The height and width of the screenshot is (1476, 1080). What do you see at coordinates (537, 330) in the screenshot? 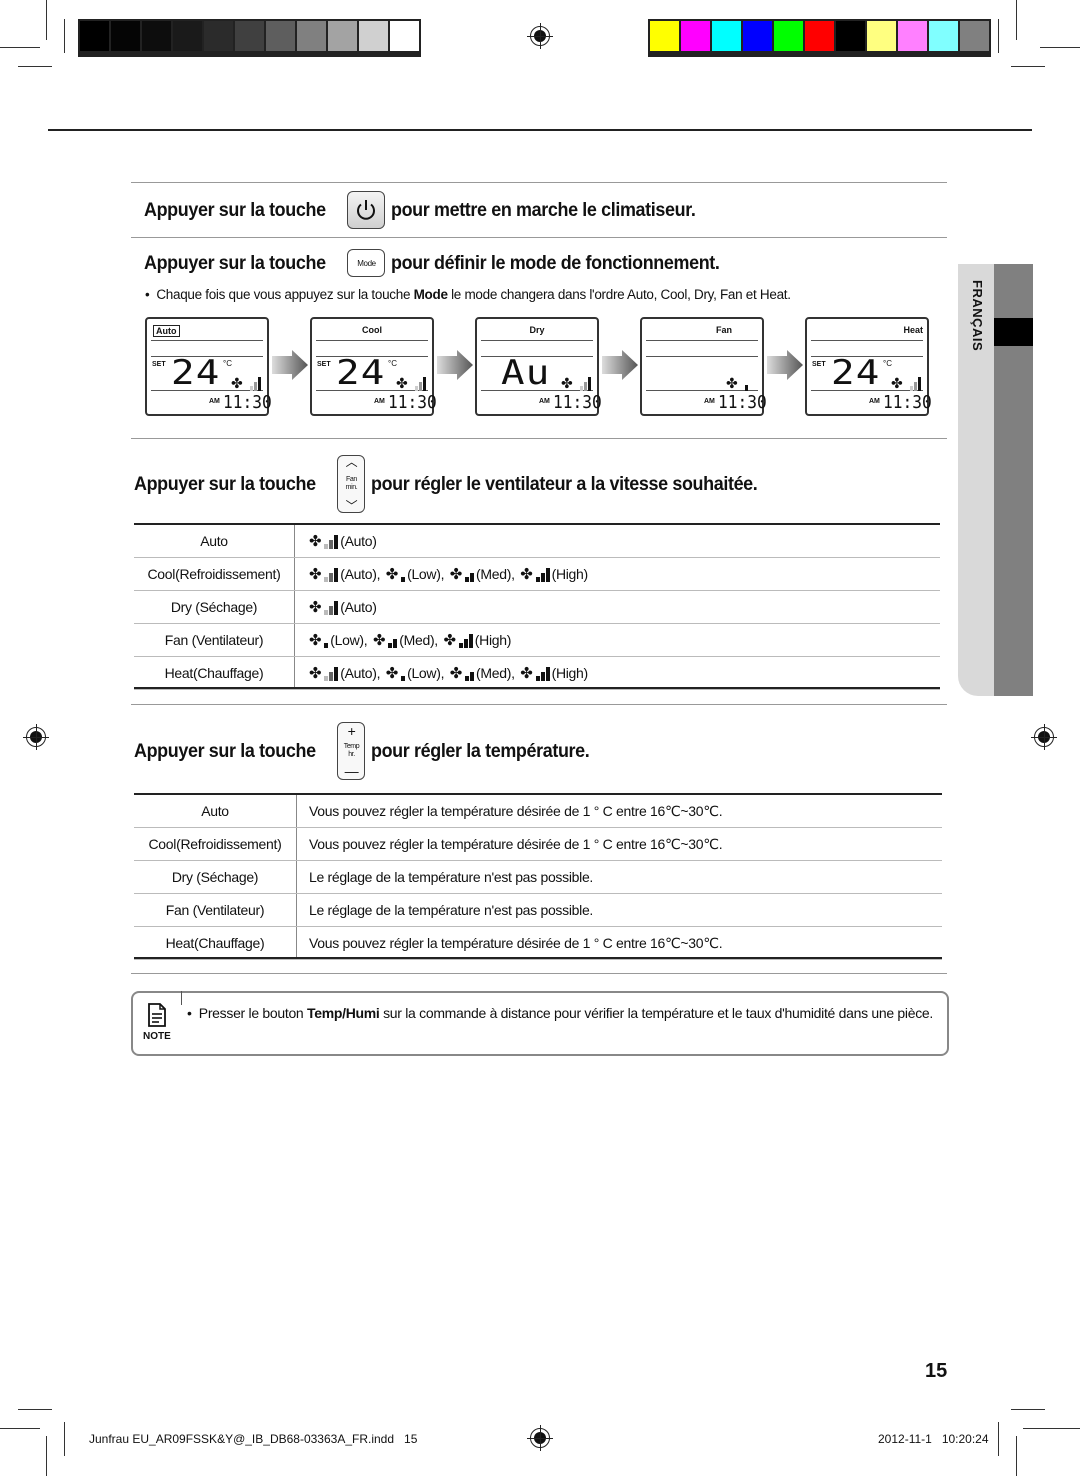
I see `lcd-mode-label: Dry` at bounding box center [537, 330].